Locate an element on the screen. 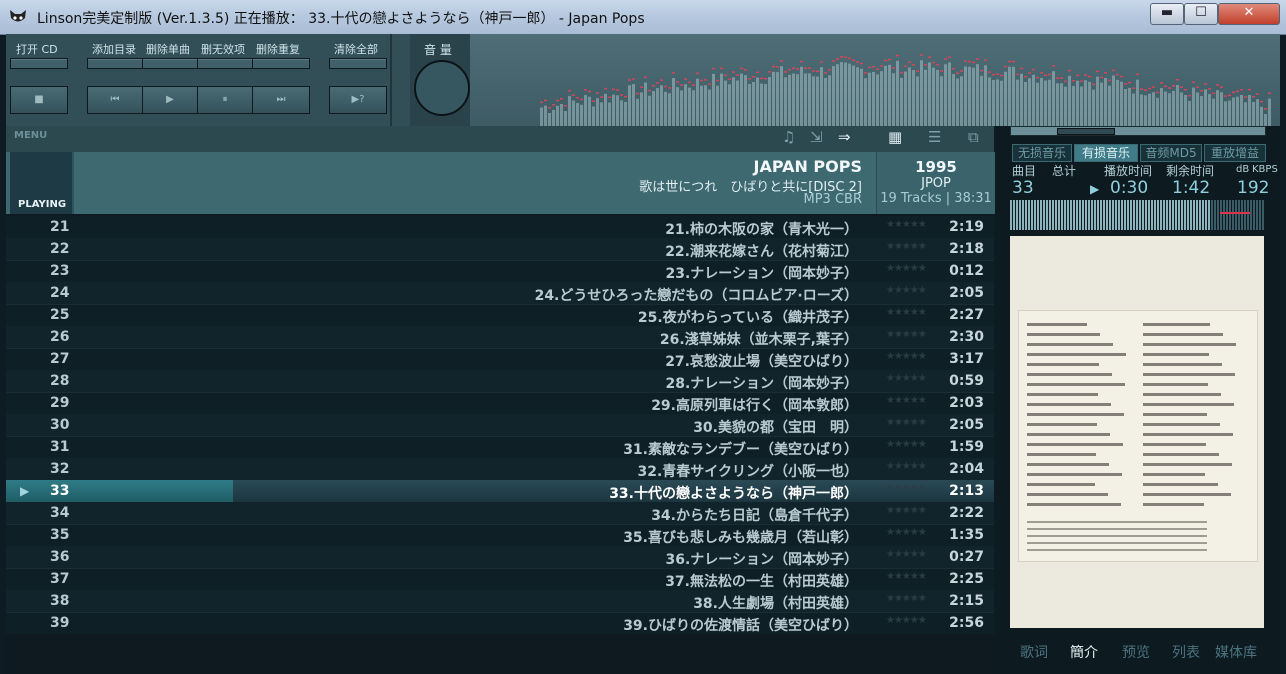  close-button: ✕ is located at coordinates (1249, 14).